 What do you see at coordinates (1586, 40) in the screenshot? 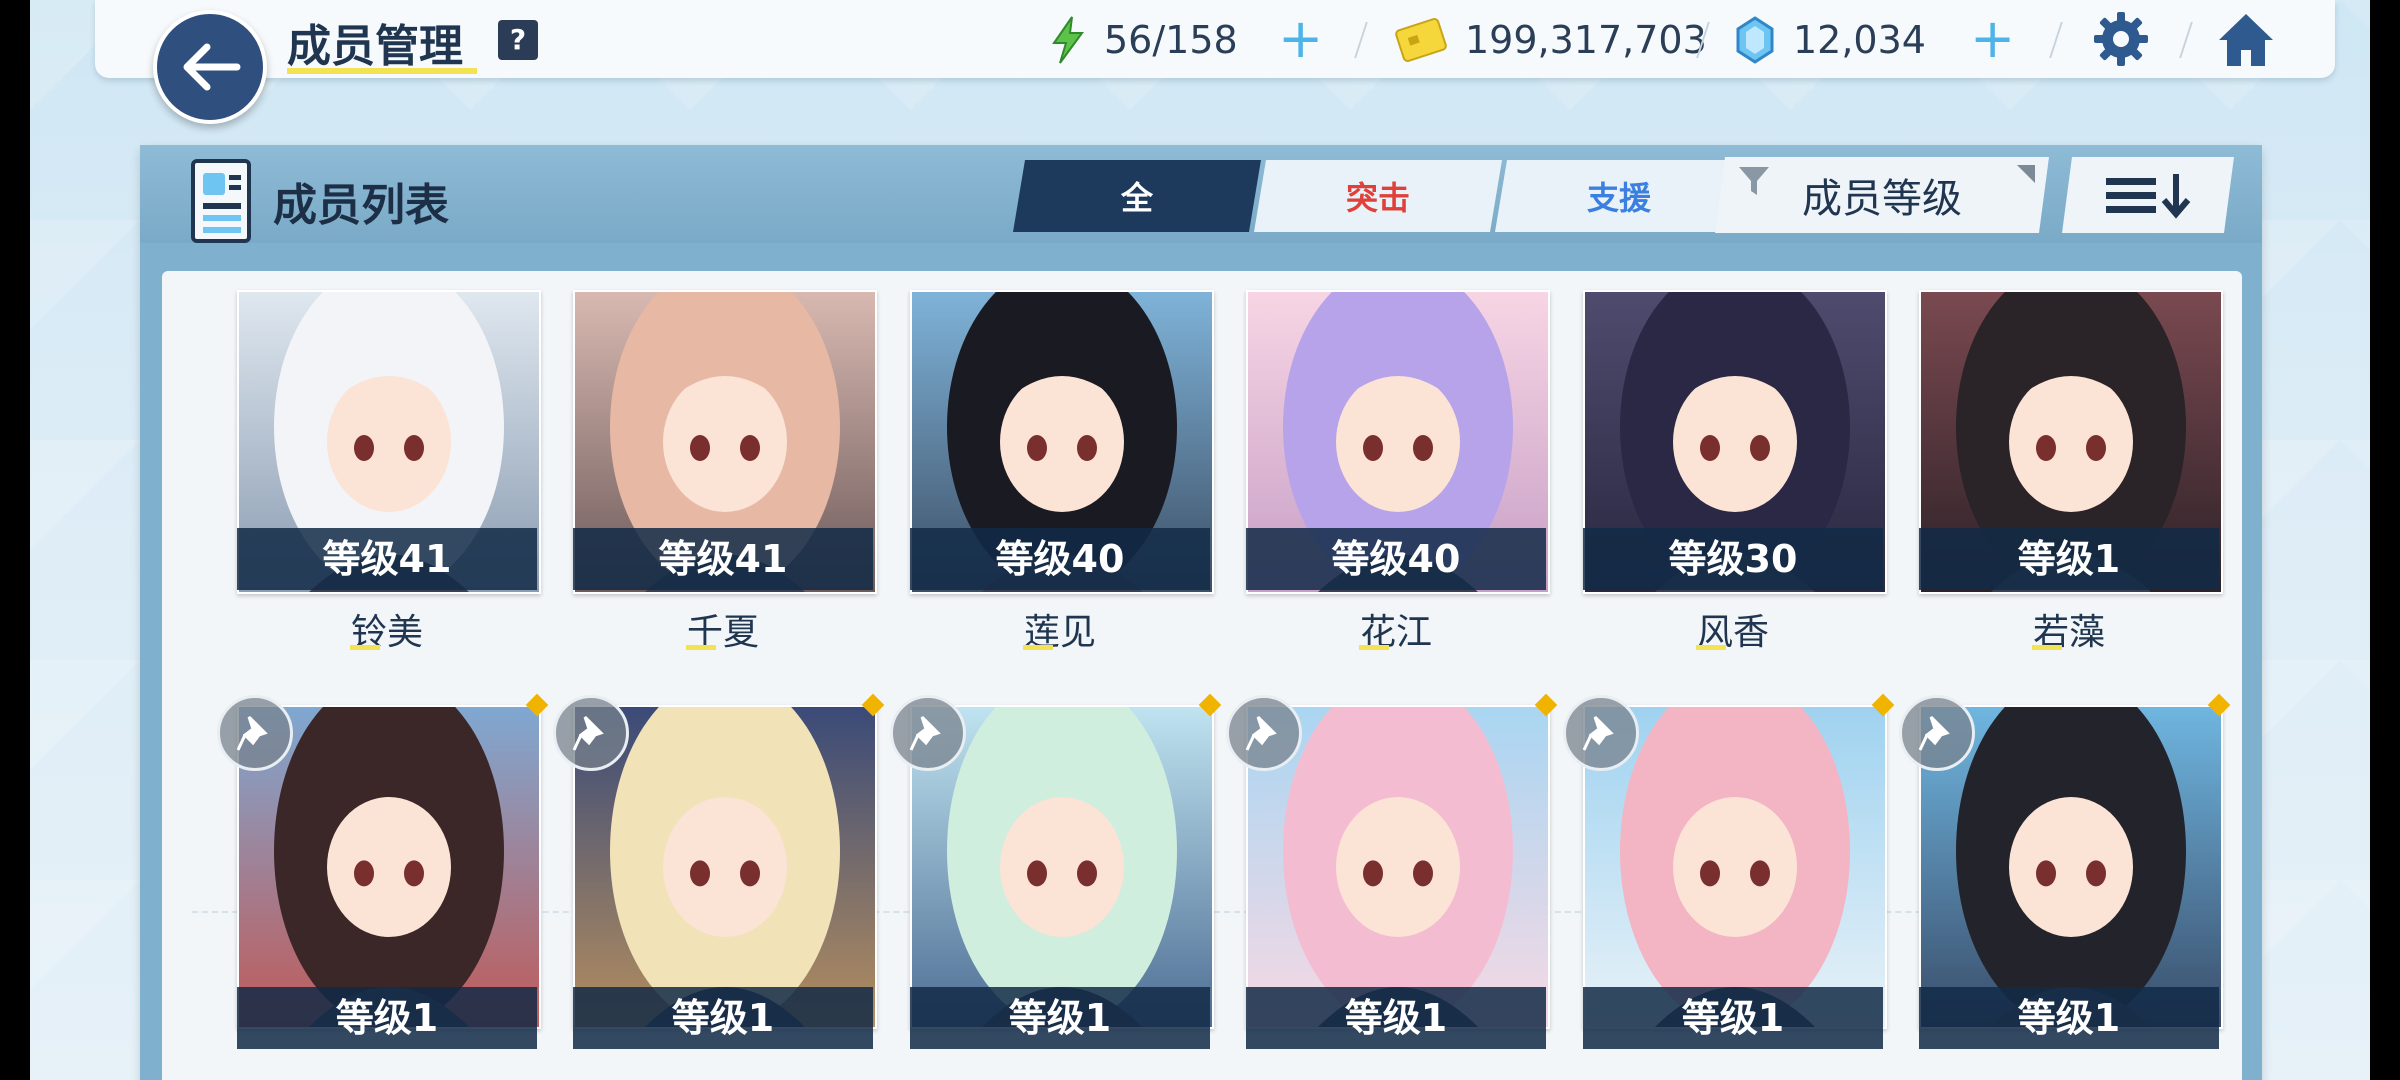
I see `credits-value: 199,317,703` at bounding box center [1586, 40].